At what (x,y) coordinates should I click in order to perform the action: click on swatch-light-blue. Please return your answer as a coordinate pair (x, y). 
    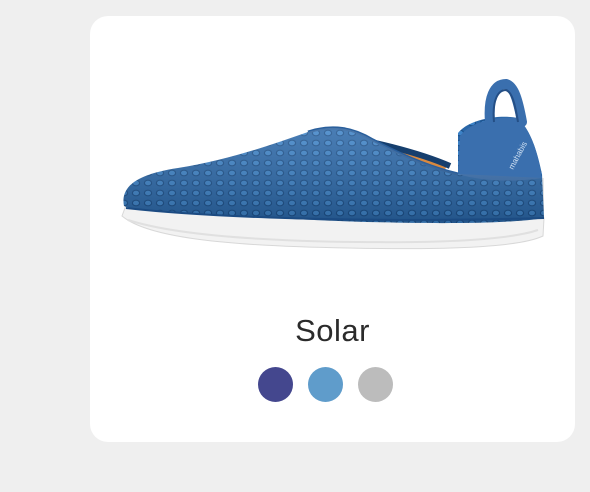
    Looking at the image, I should click on (325, 384).